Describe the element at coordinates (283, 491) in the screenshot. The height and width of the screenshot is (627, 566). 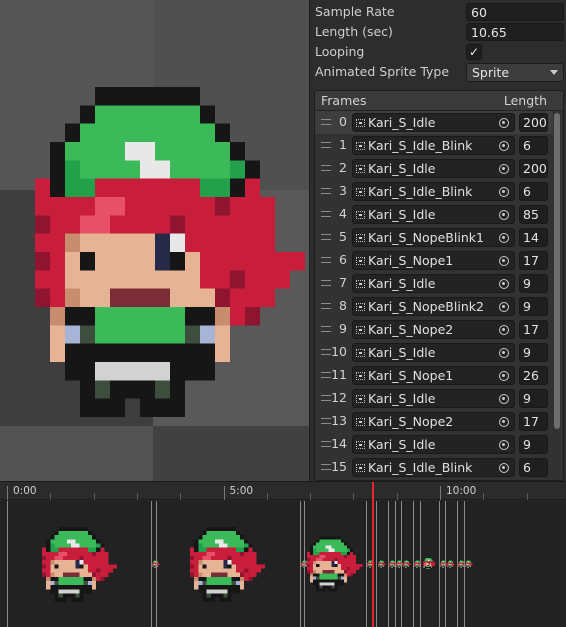
I see `timeline-ruler: 0:00 5:00 10:00` at that location.